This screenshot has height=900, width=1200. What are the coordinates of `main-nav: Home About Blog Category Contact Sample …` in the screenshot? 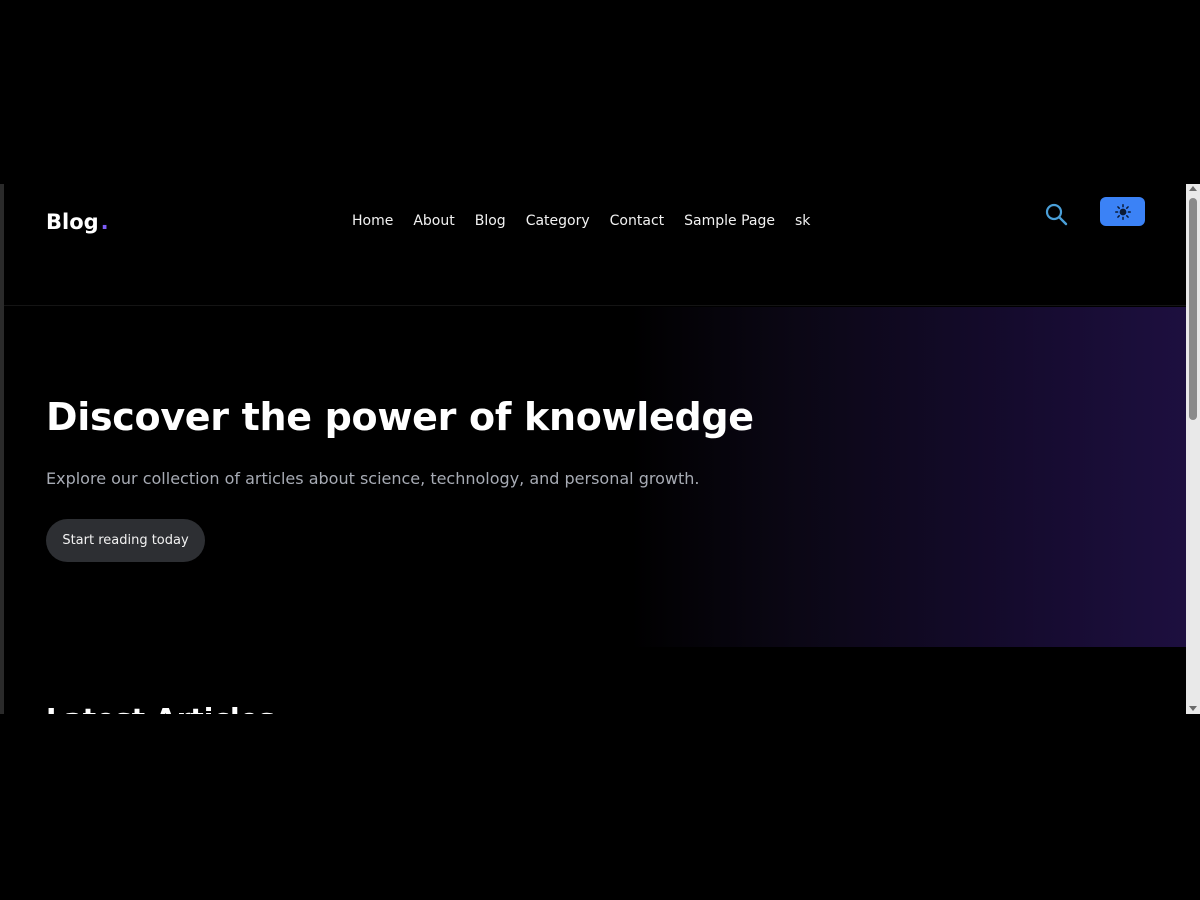 It's located at (591, 221).